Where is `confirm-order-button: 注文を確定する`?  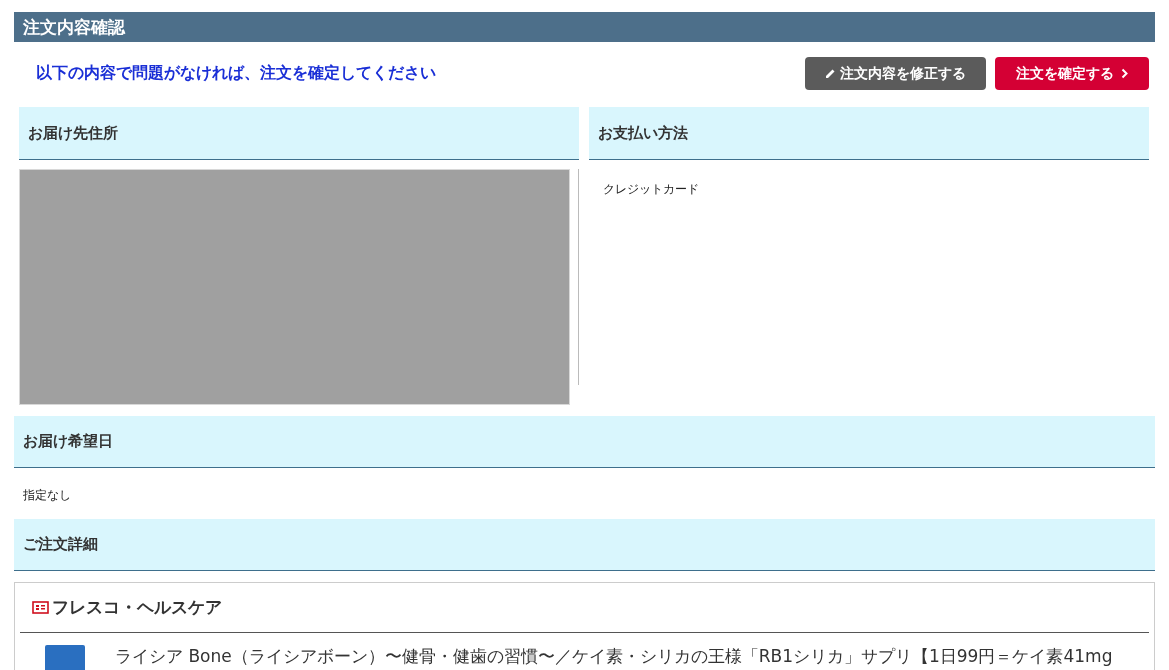
confirm-order-button: 注文を確定する is located at coordinates (1072, 73).